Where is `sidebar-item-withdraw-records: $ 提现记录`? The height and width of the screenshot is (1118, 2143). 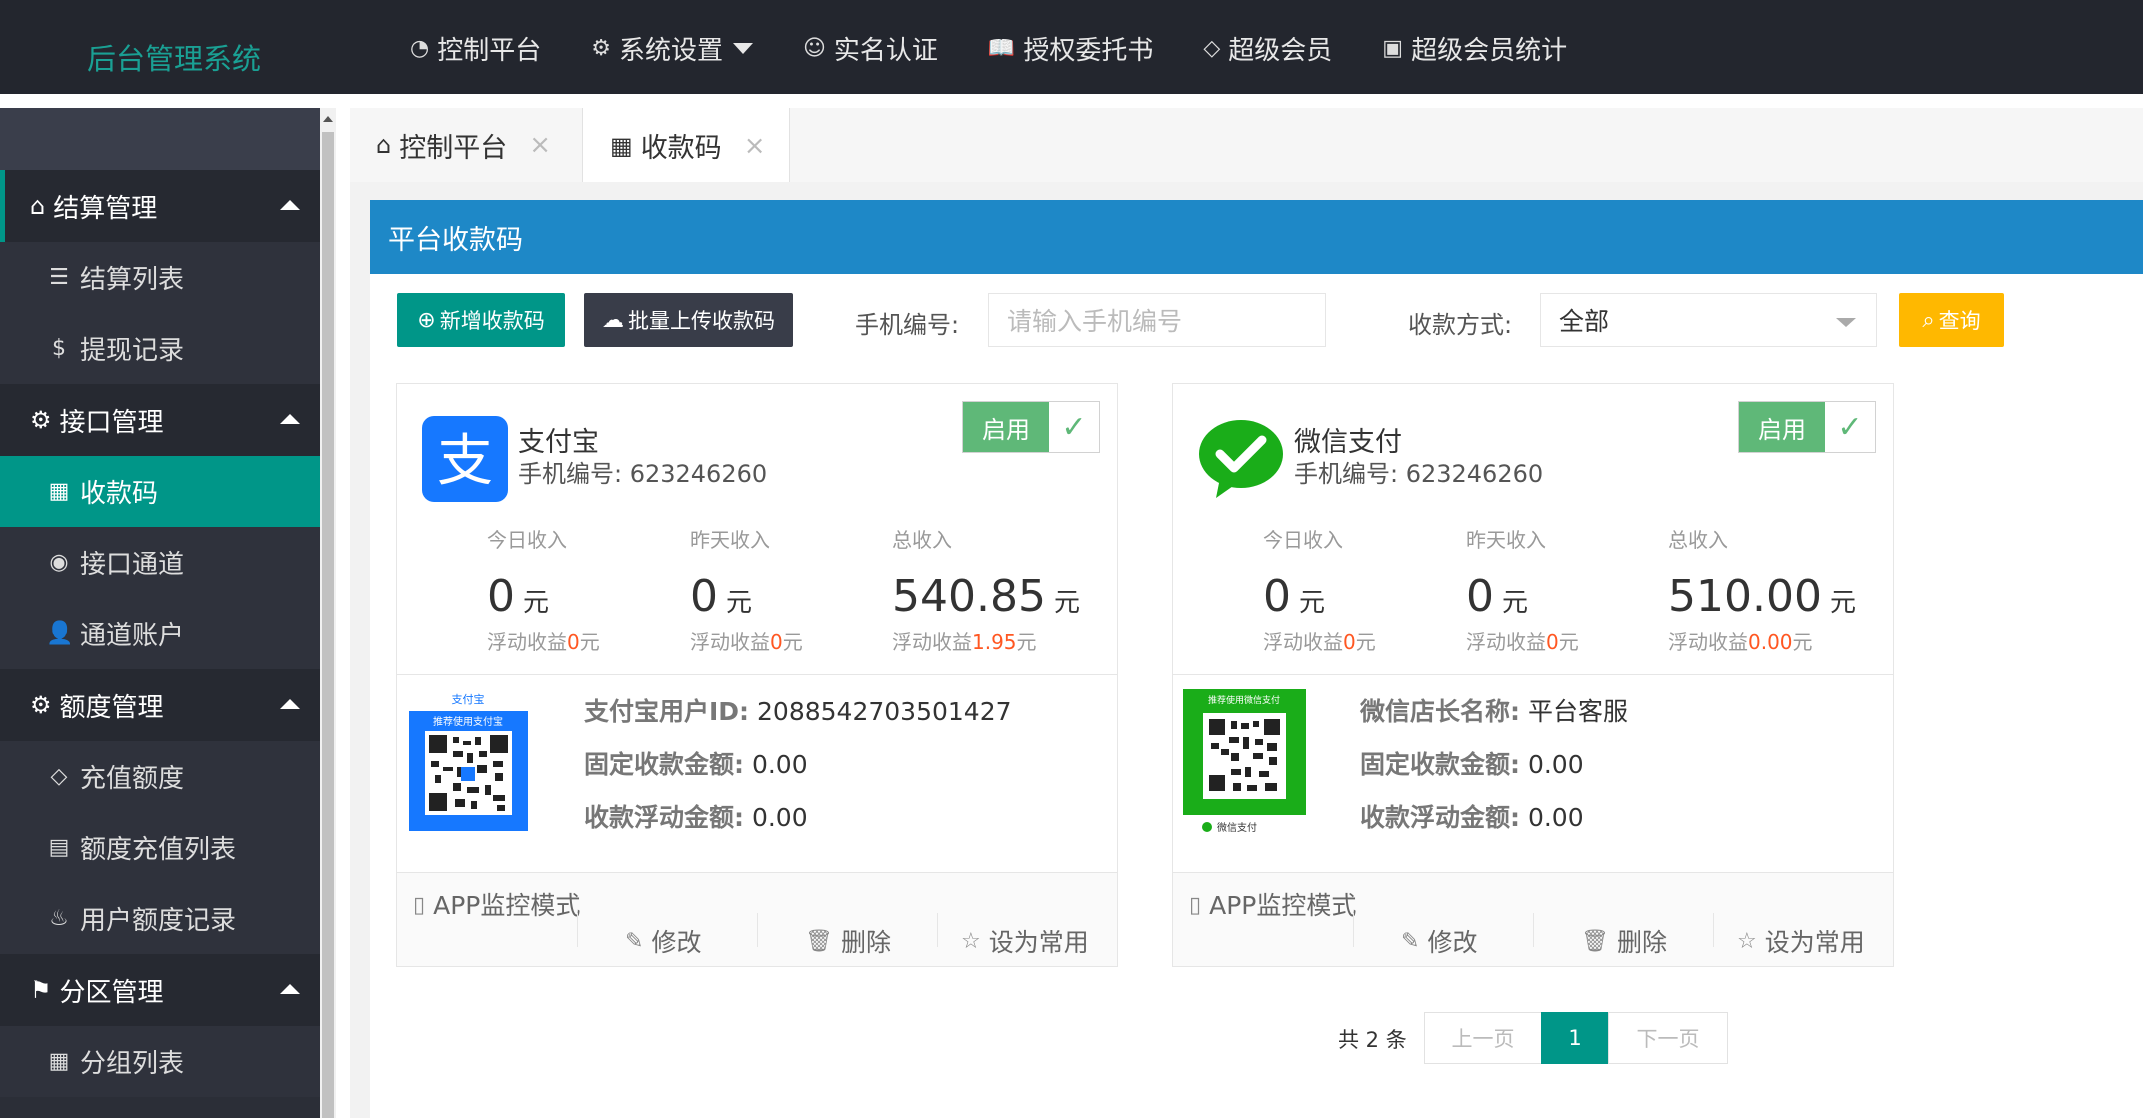
sidebar-item-withdraw-records: $ 提现记录 is located at coordinates (160, 348).